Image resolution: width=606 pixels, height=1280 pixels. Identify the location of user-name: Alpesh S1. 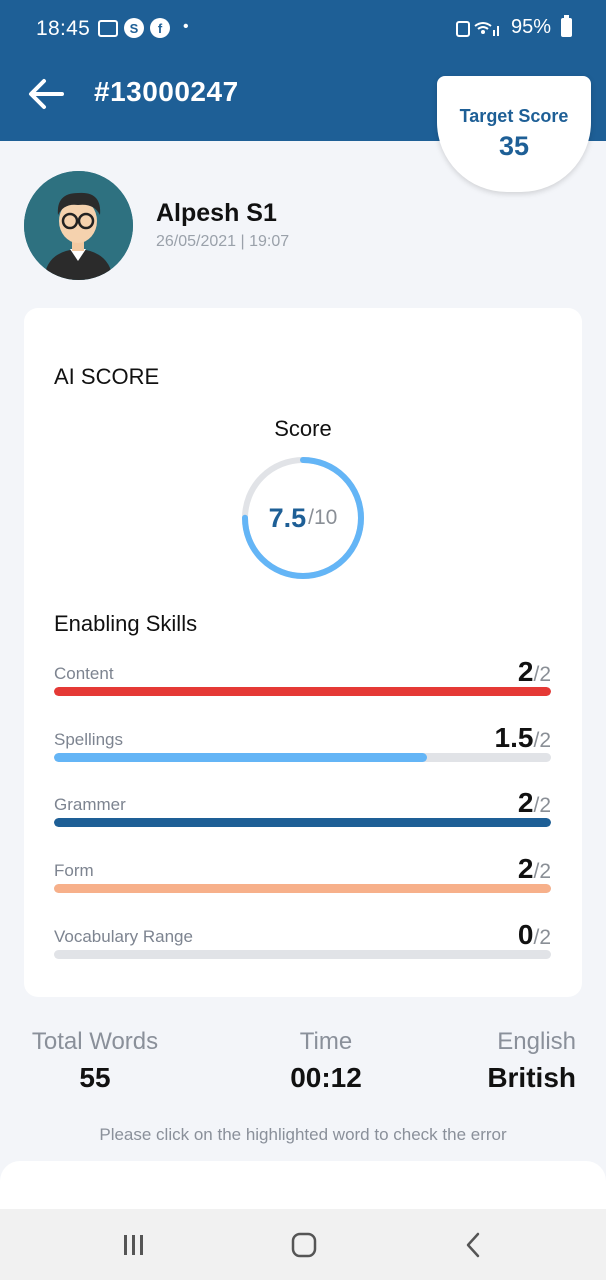
(216, 213).